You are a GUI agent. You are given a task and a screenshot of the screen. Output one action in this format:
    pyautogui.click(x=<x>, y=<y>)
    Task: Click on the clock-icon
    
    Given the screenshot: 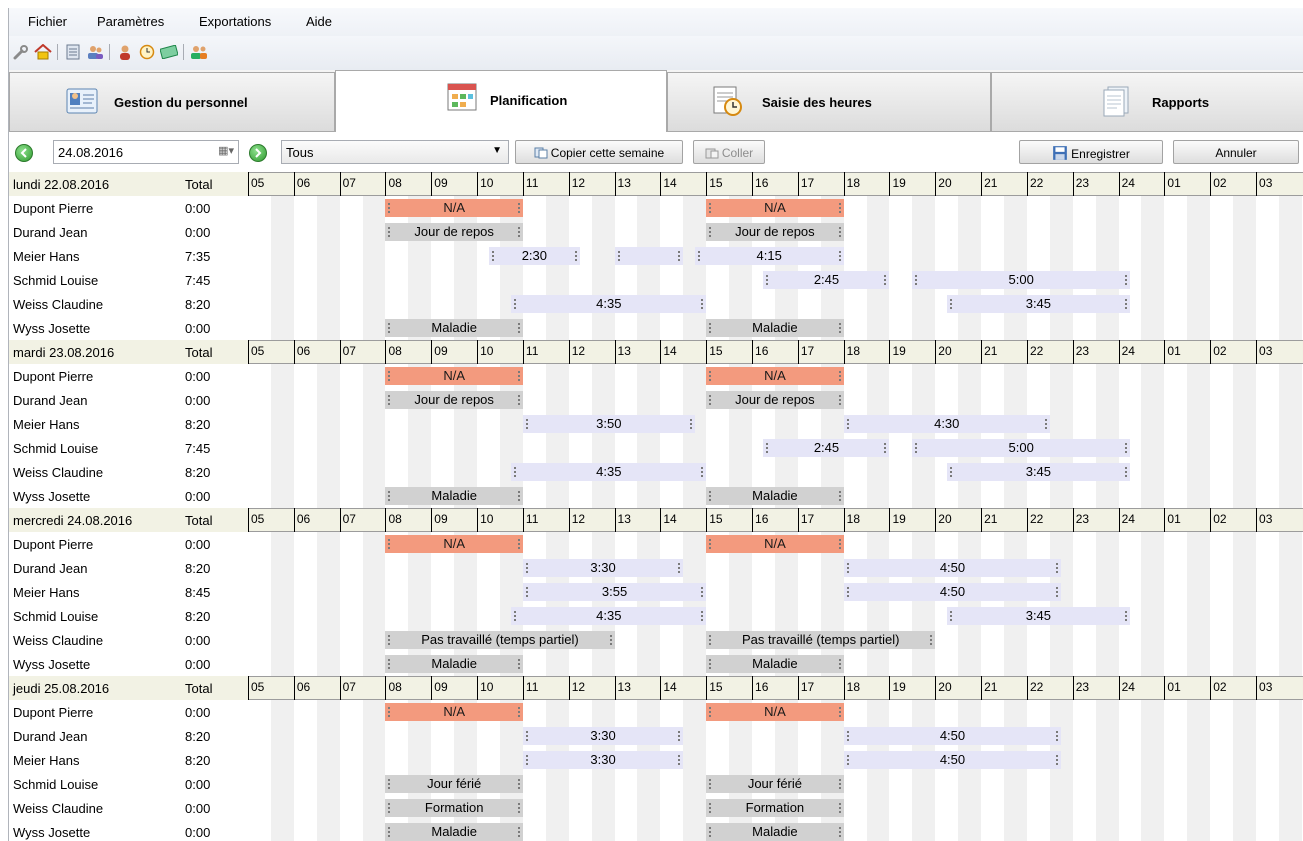 What is the action you would take?
    pyautogui.click(x=147, y=52)
    